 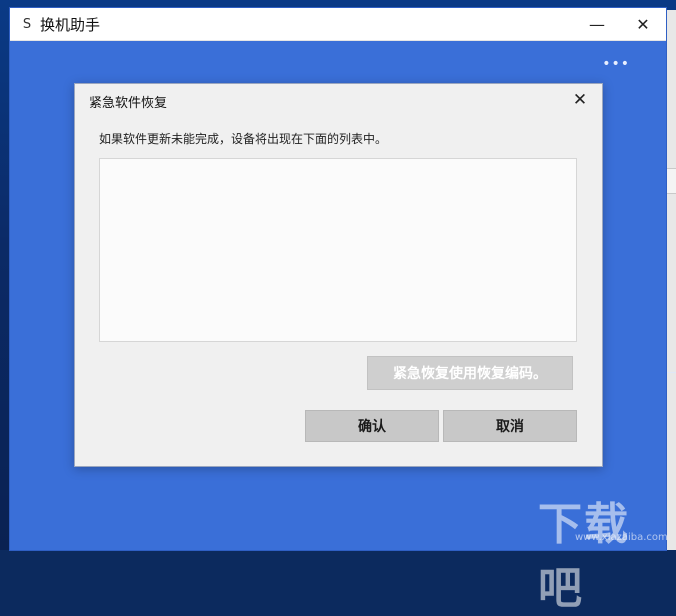 I want to click on watermark-url: www.xiazaiba.com, so click(x=621, y=537).